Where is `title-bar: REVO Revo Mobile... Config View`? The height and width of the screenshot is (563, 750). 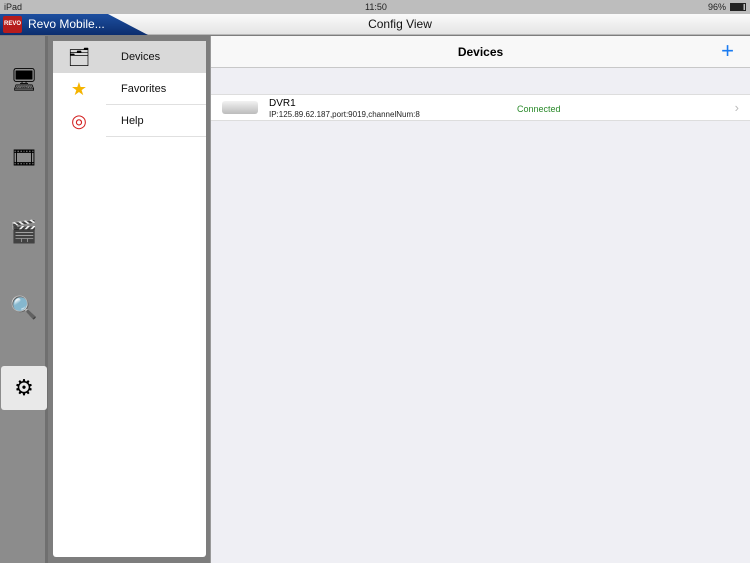 title-bar: REVO Revo Mobile... Config View is located at coordinates (375, 24).